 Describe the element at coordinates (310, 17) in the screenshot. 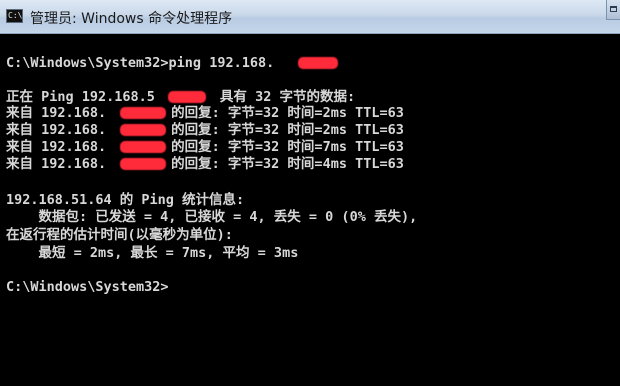

I see `title-bar: C:\ 管理员: Windows 命令处理程序` at that location.